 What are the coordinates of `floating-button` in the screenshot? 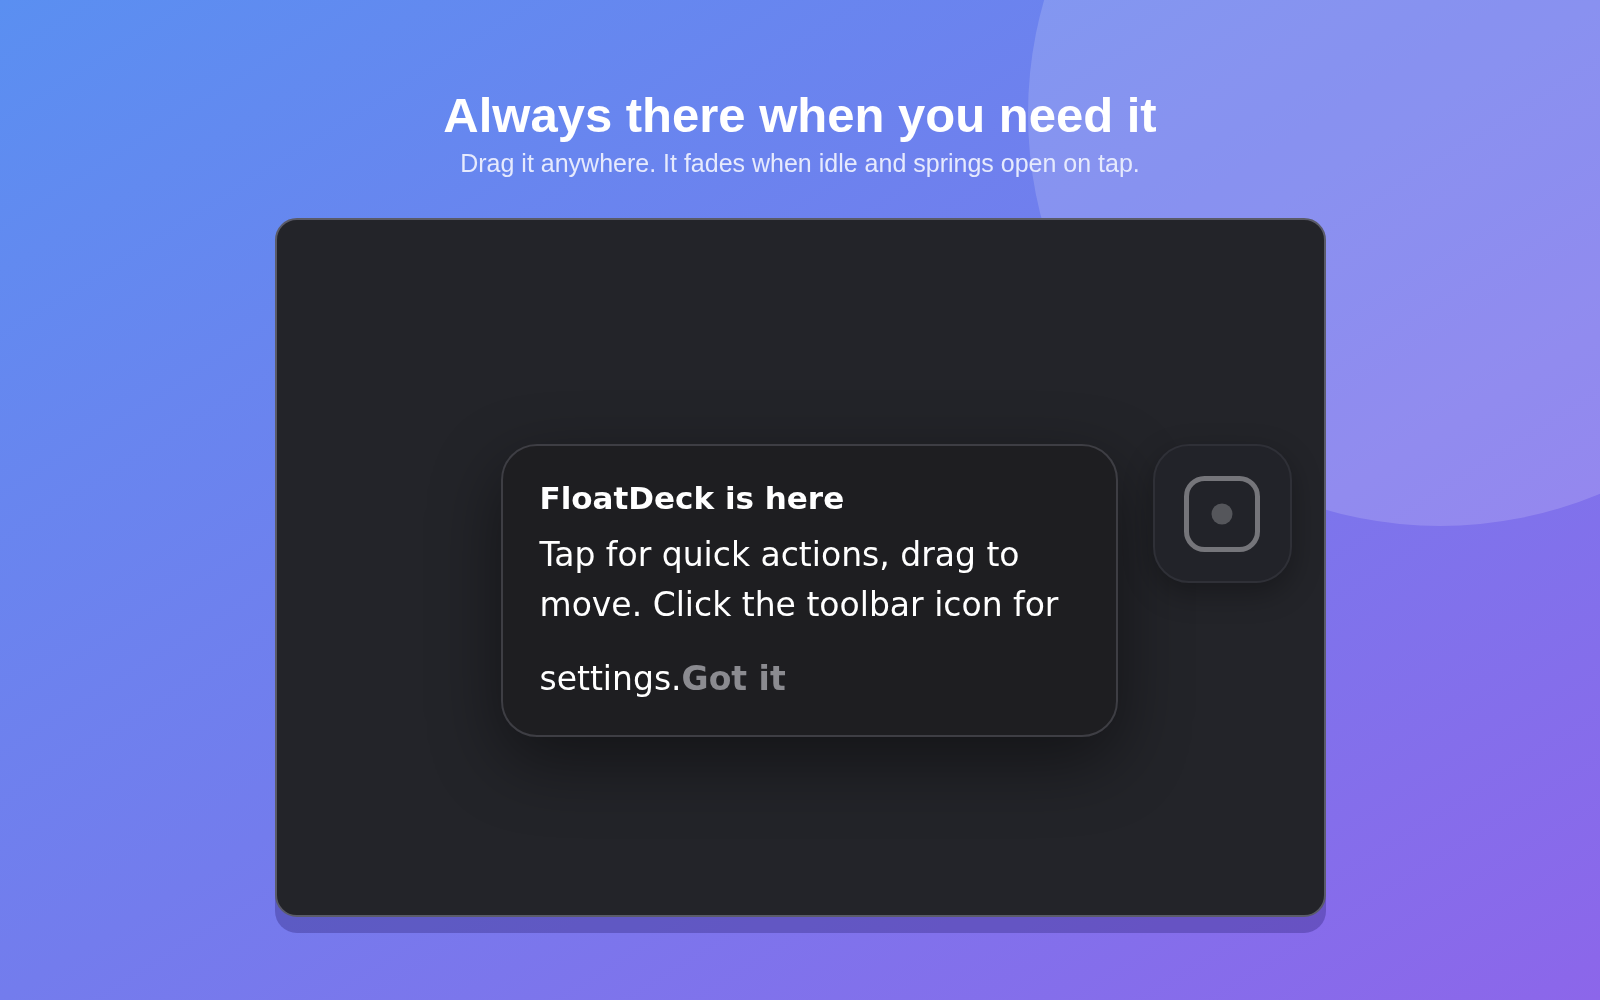 It's located at (1222, 513).